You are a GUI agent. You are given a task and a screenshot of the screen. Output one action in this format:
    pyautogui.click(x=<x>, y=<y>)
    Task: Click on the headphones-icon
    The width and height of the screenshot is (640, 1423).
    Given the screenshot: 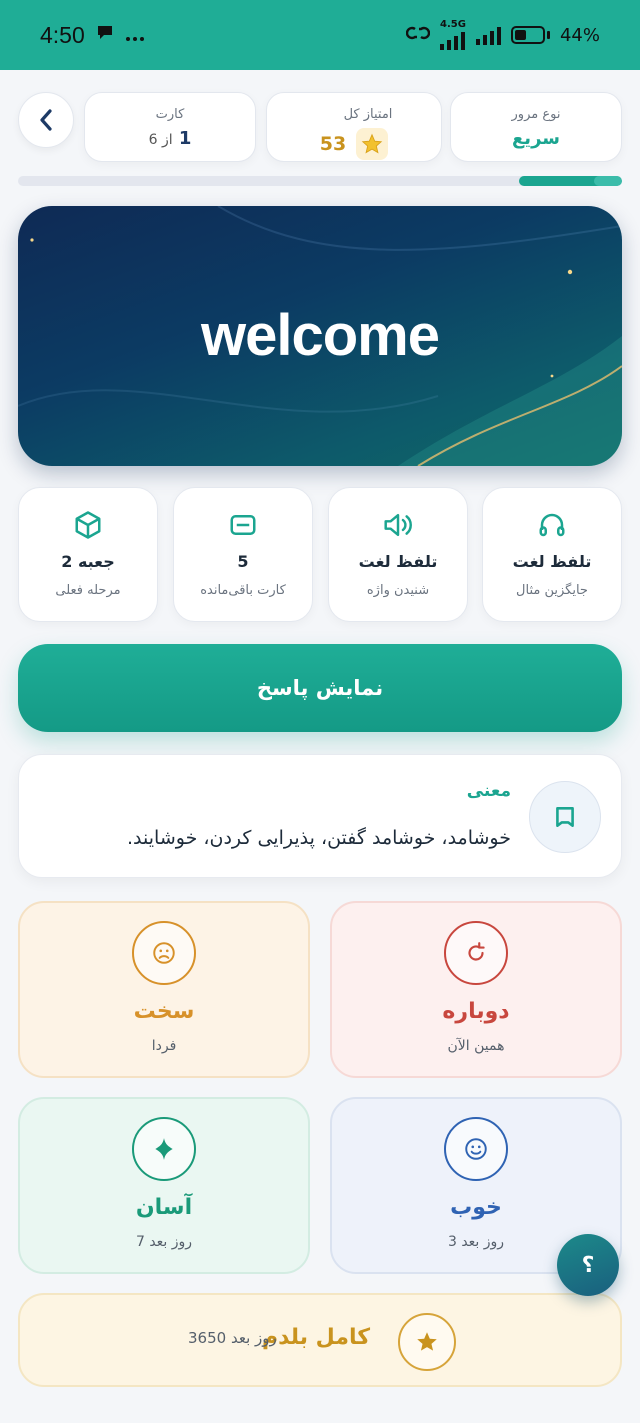 What is the action you would take?
    pyautogui.click(x=552, y=525)
    